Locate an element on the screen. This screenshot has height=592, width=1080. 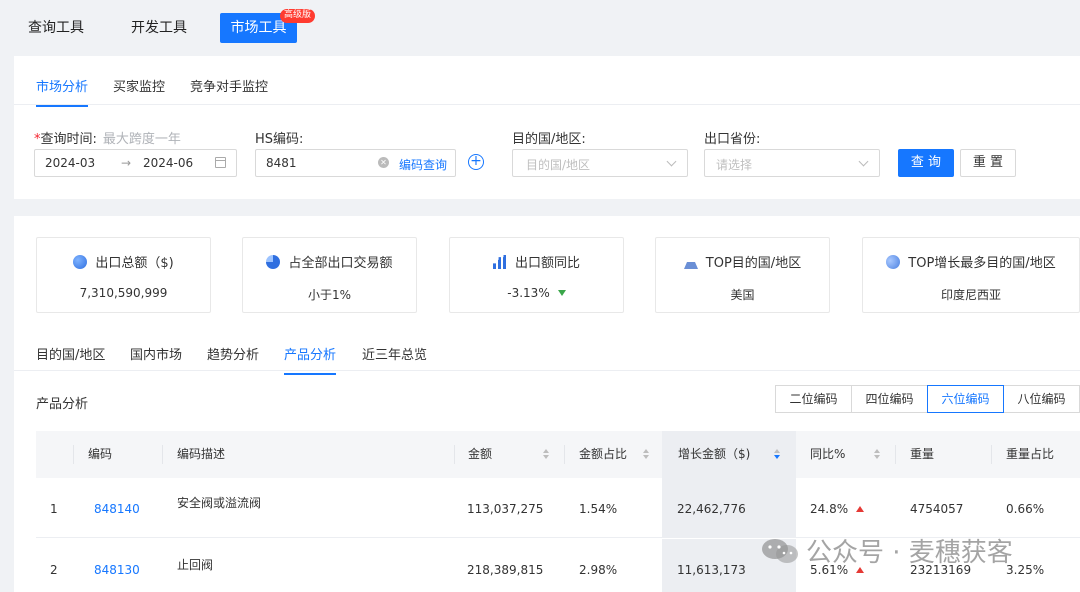
section-title: 产品分析 is located at coordinates (62, 404).